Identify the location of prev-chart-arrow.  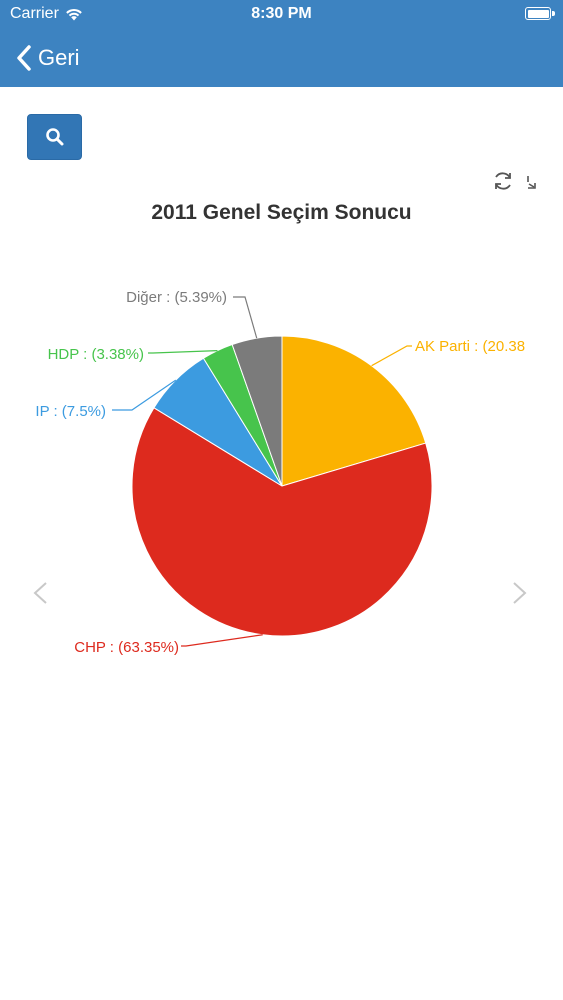
(40, 593).